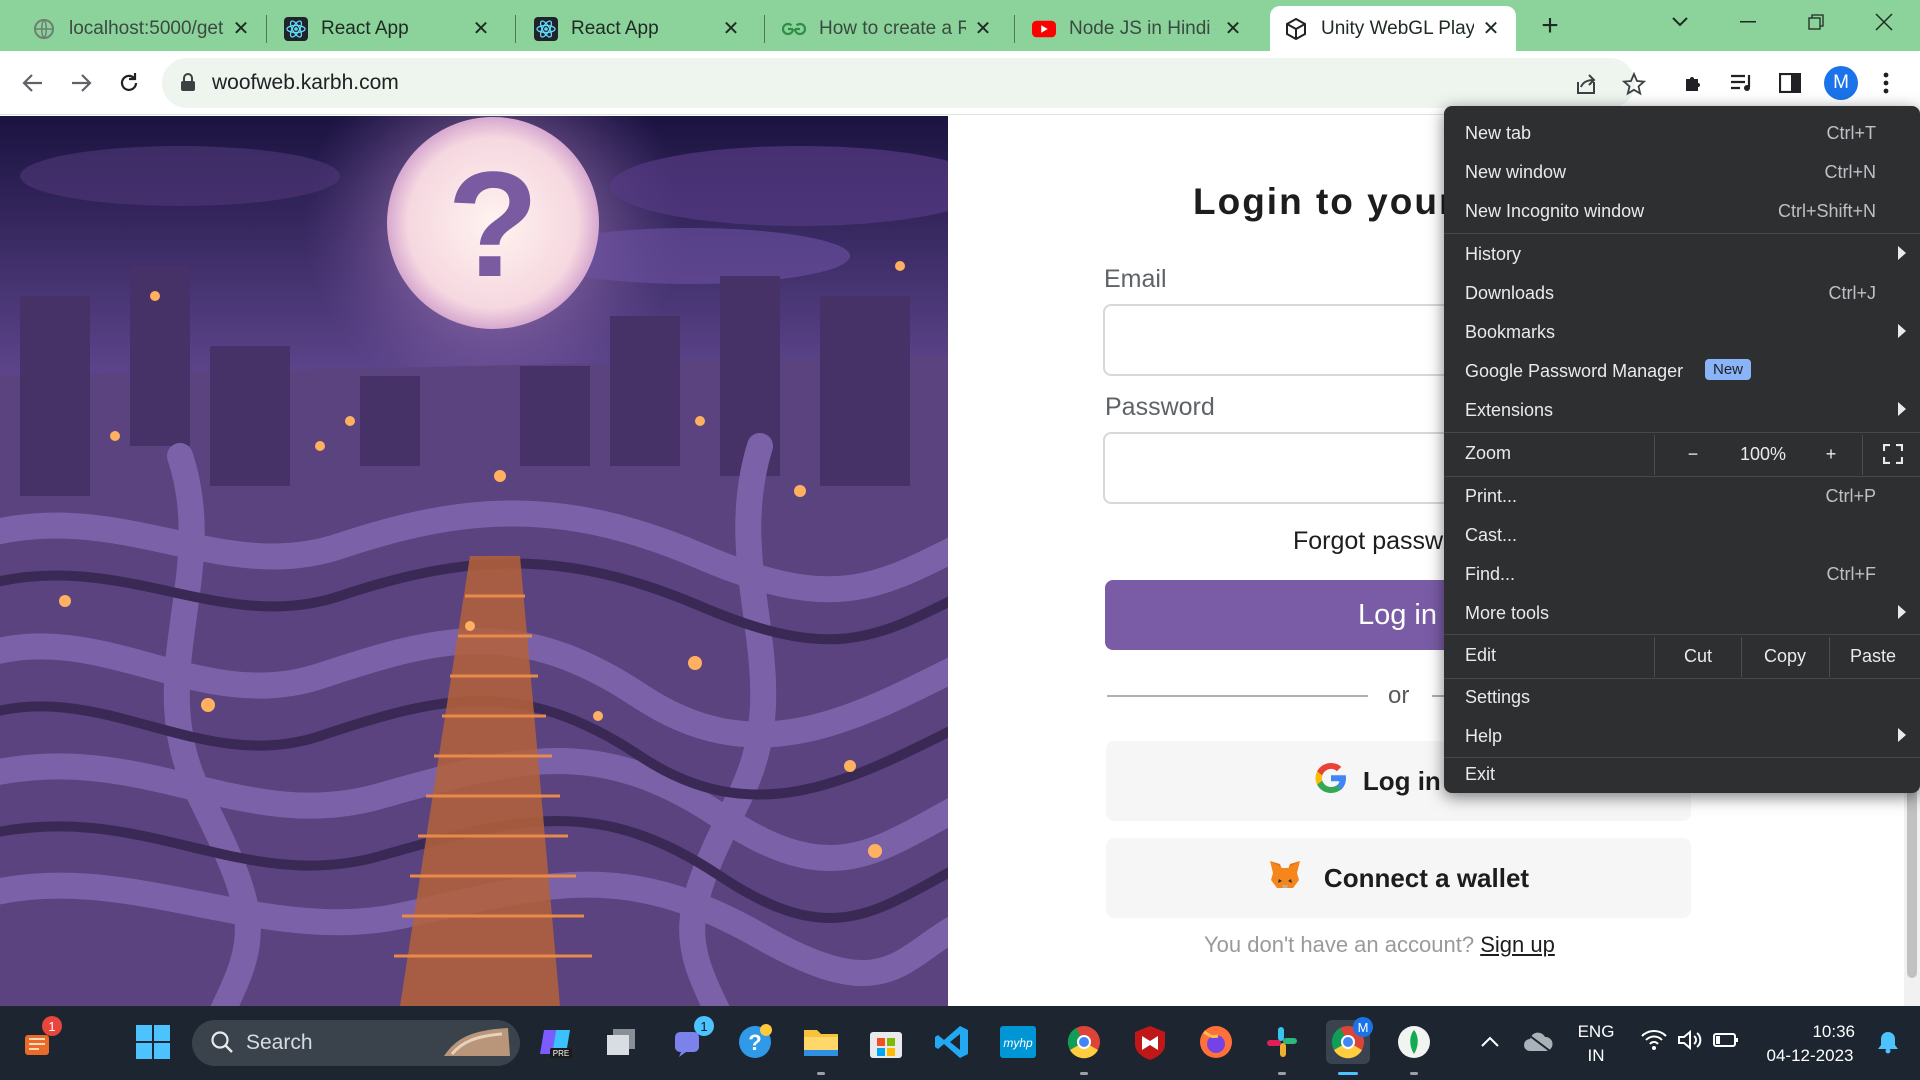  What do you see at coordinates (1018, 1042) in the screenshot?
I see `myhp-icon: myhp` at bounding box center [1018, 1042].